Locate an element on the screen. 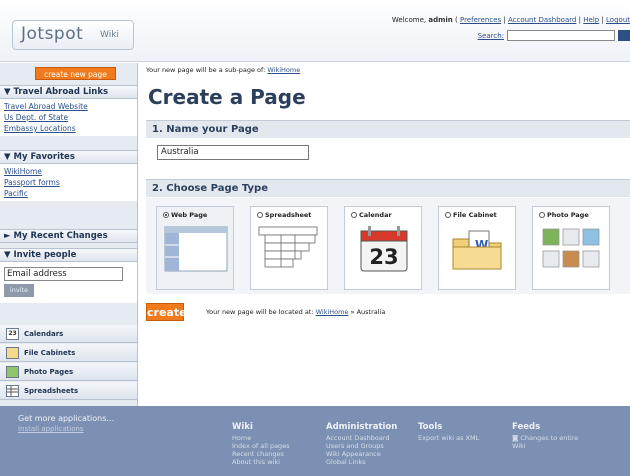  type-calendar: Calendar 23 is located at coordinates (383, 248).